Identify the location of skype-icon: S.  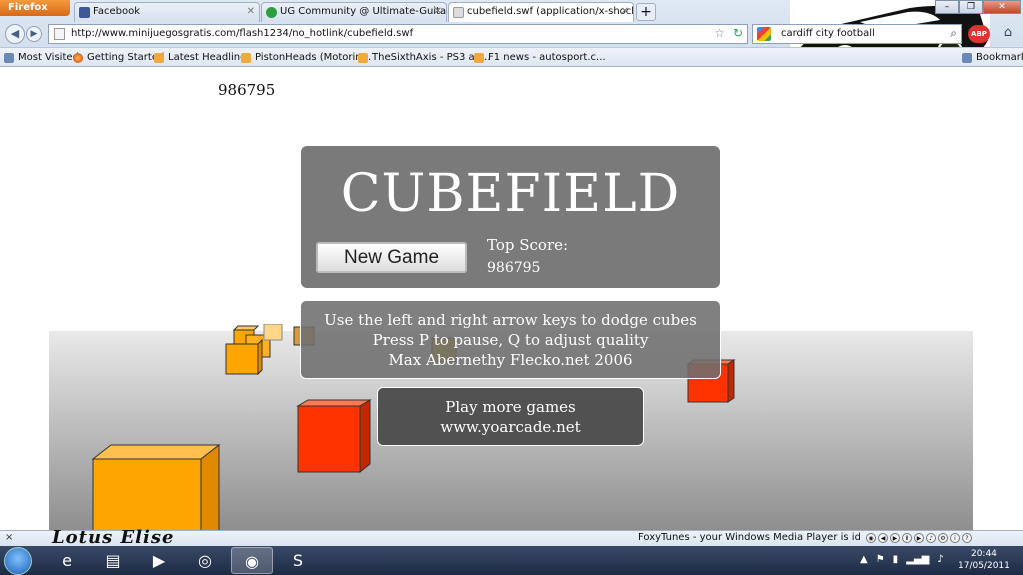
(298, 560).